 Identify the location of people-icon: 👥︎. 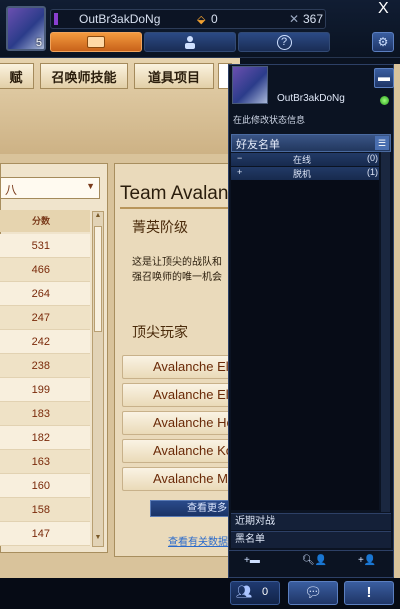
(244, 591).